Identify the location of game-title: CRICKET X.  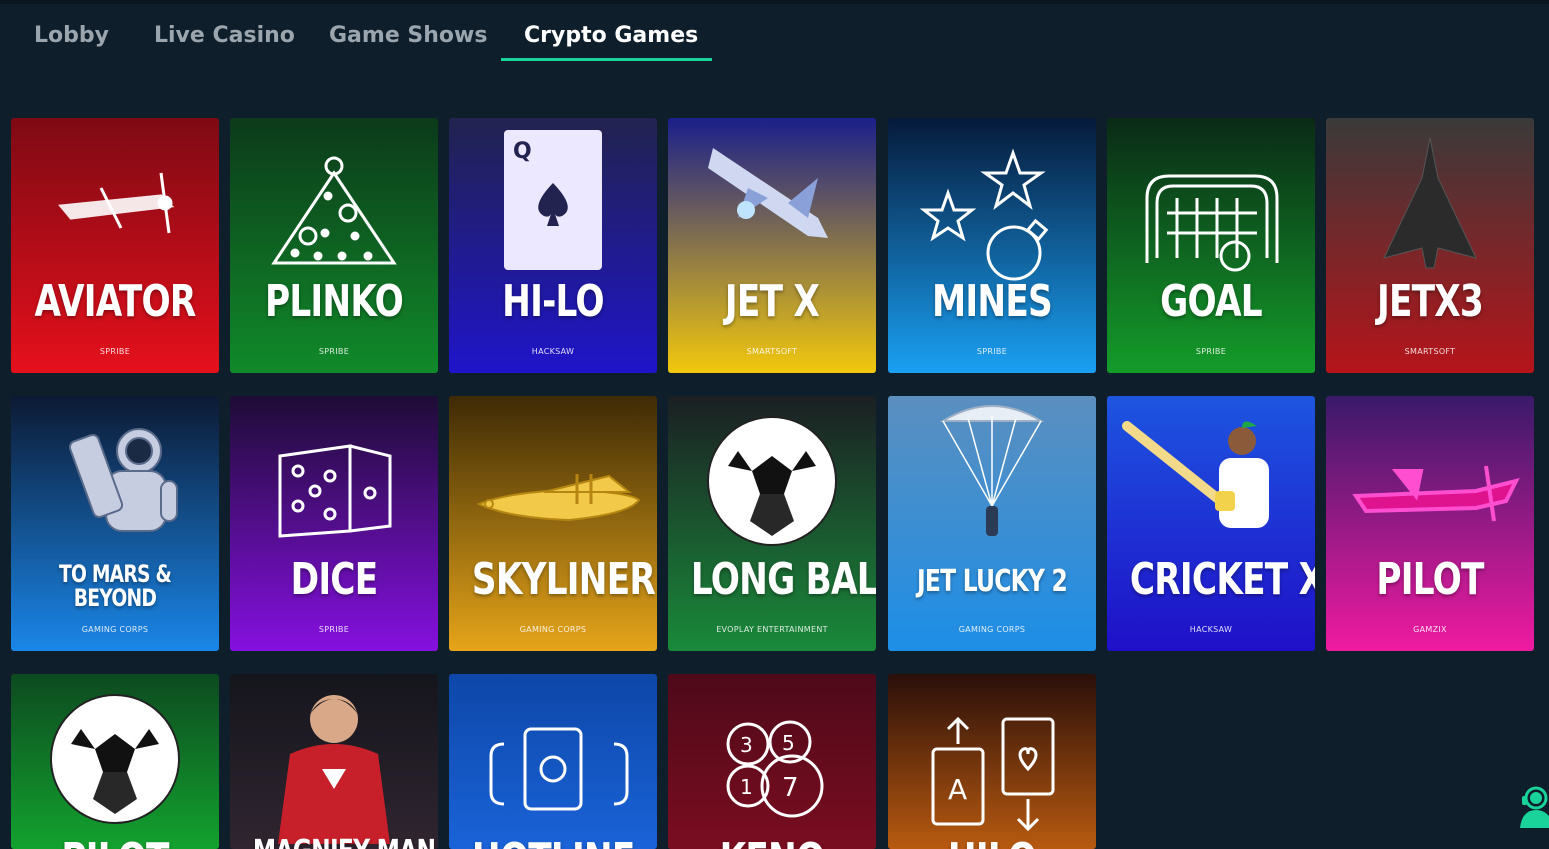
(1222, 579).